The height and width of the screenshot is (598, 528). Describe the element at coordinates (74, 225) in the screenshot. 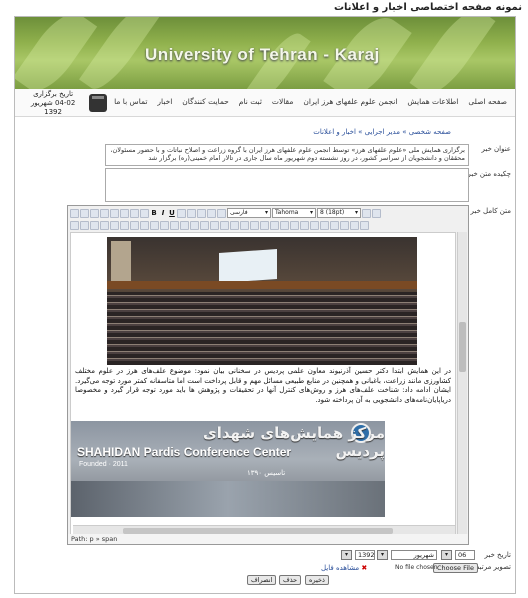

I see `bullet-list-icon` at that location.